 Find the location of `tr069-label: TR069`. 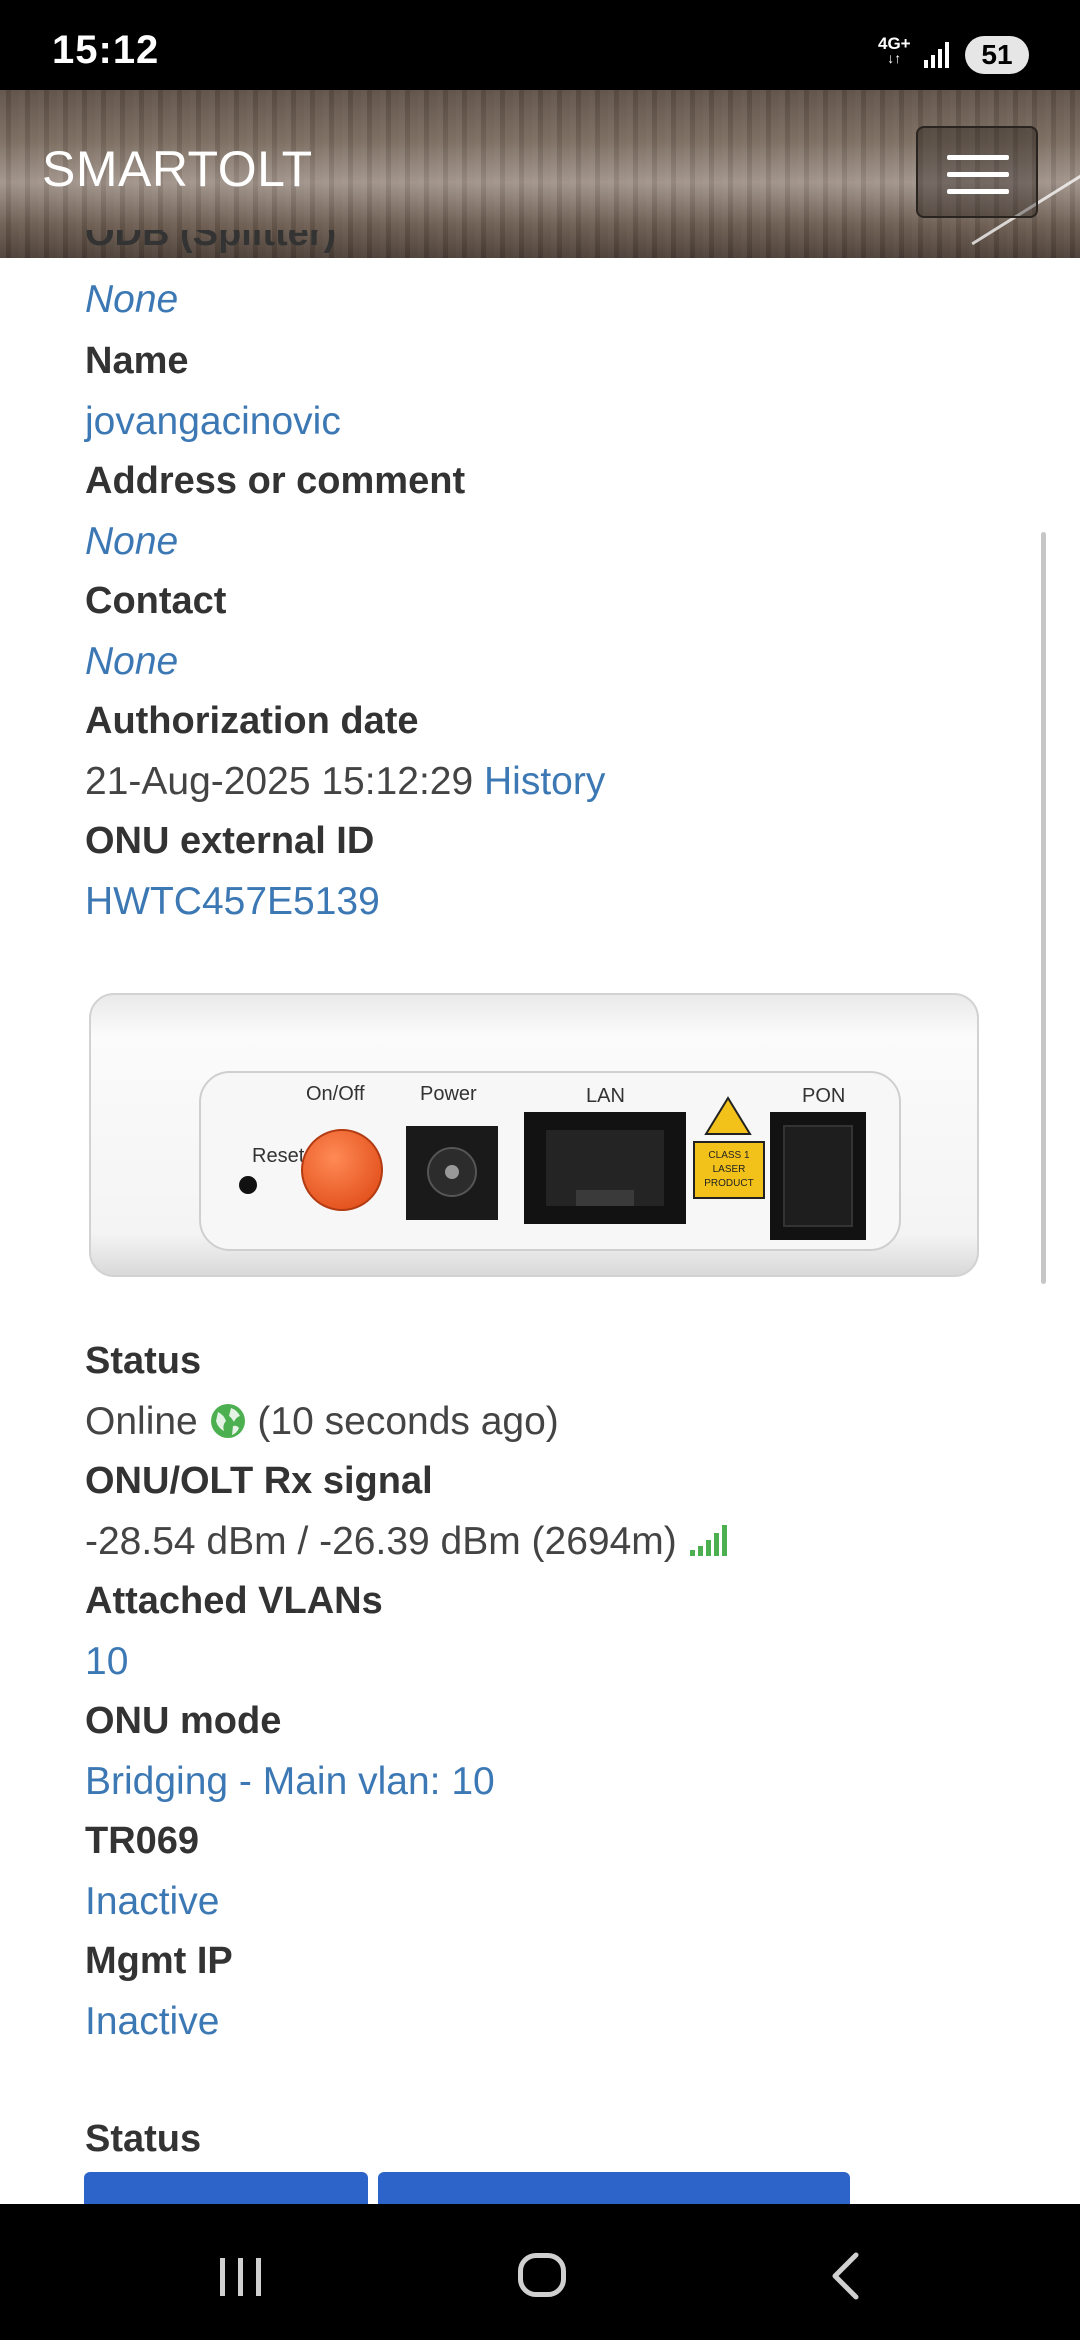

tr069-label: TR069 is located at coordinates (142, 1841).